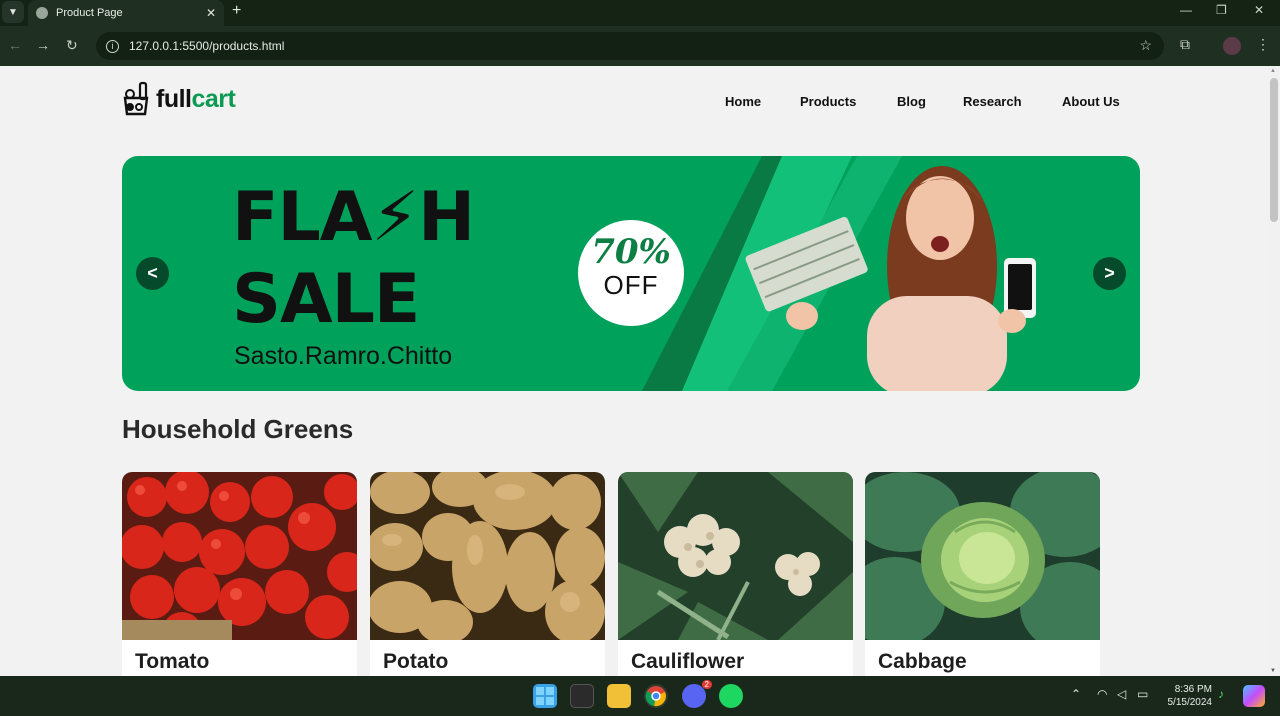 The image size is (1280, 716). I want to click on spotify-icon, so click(731, 696).